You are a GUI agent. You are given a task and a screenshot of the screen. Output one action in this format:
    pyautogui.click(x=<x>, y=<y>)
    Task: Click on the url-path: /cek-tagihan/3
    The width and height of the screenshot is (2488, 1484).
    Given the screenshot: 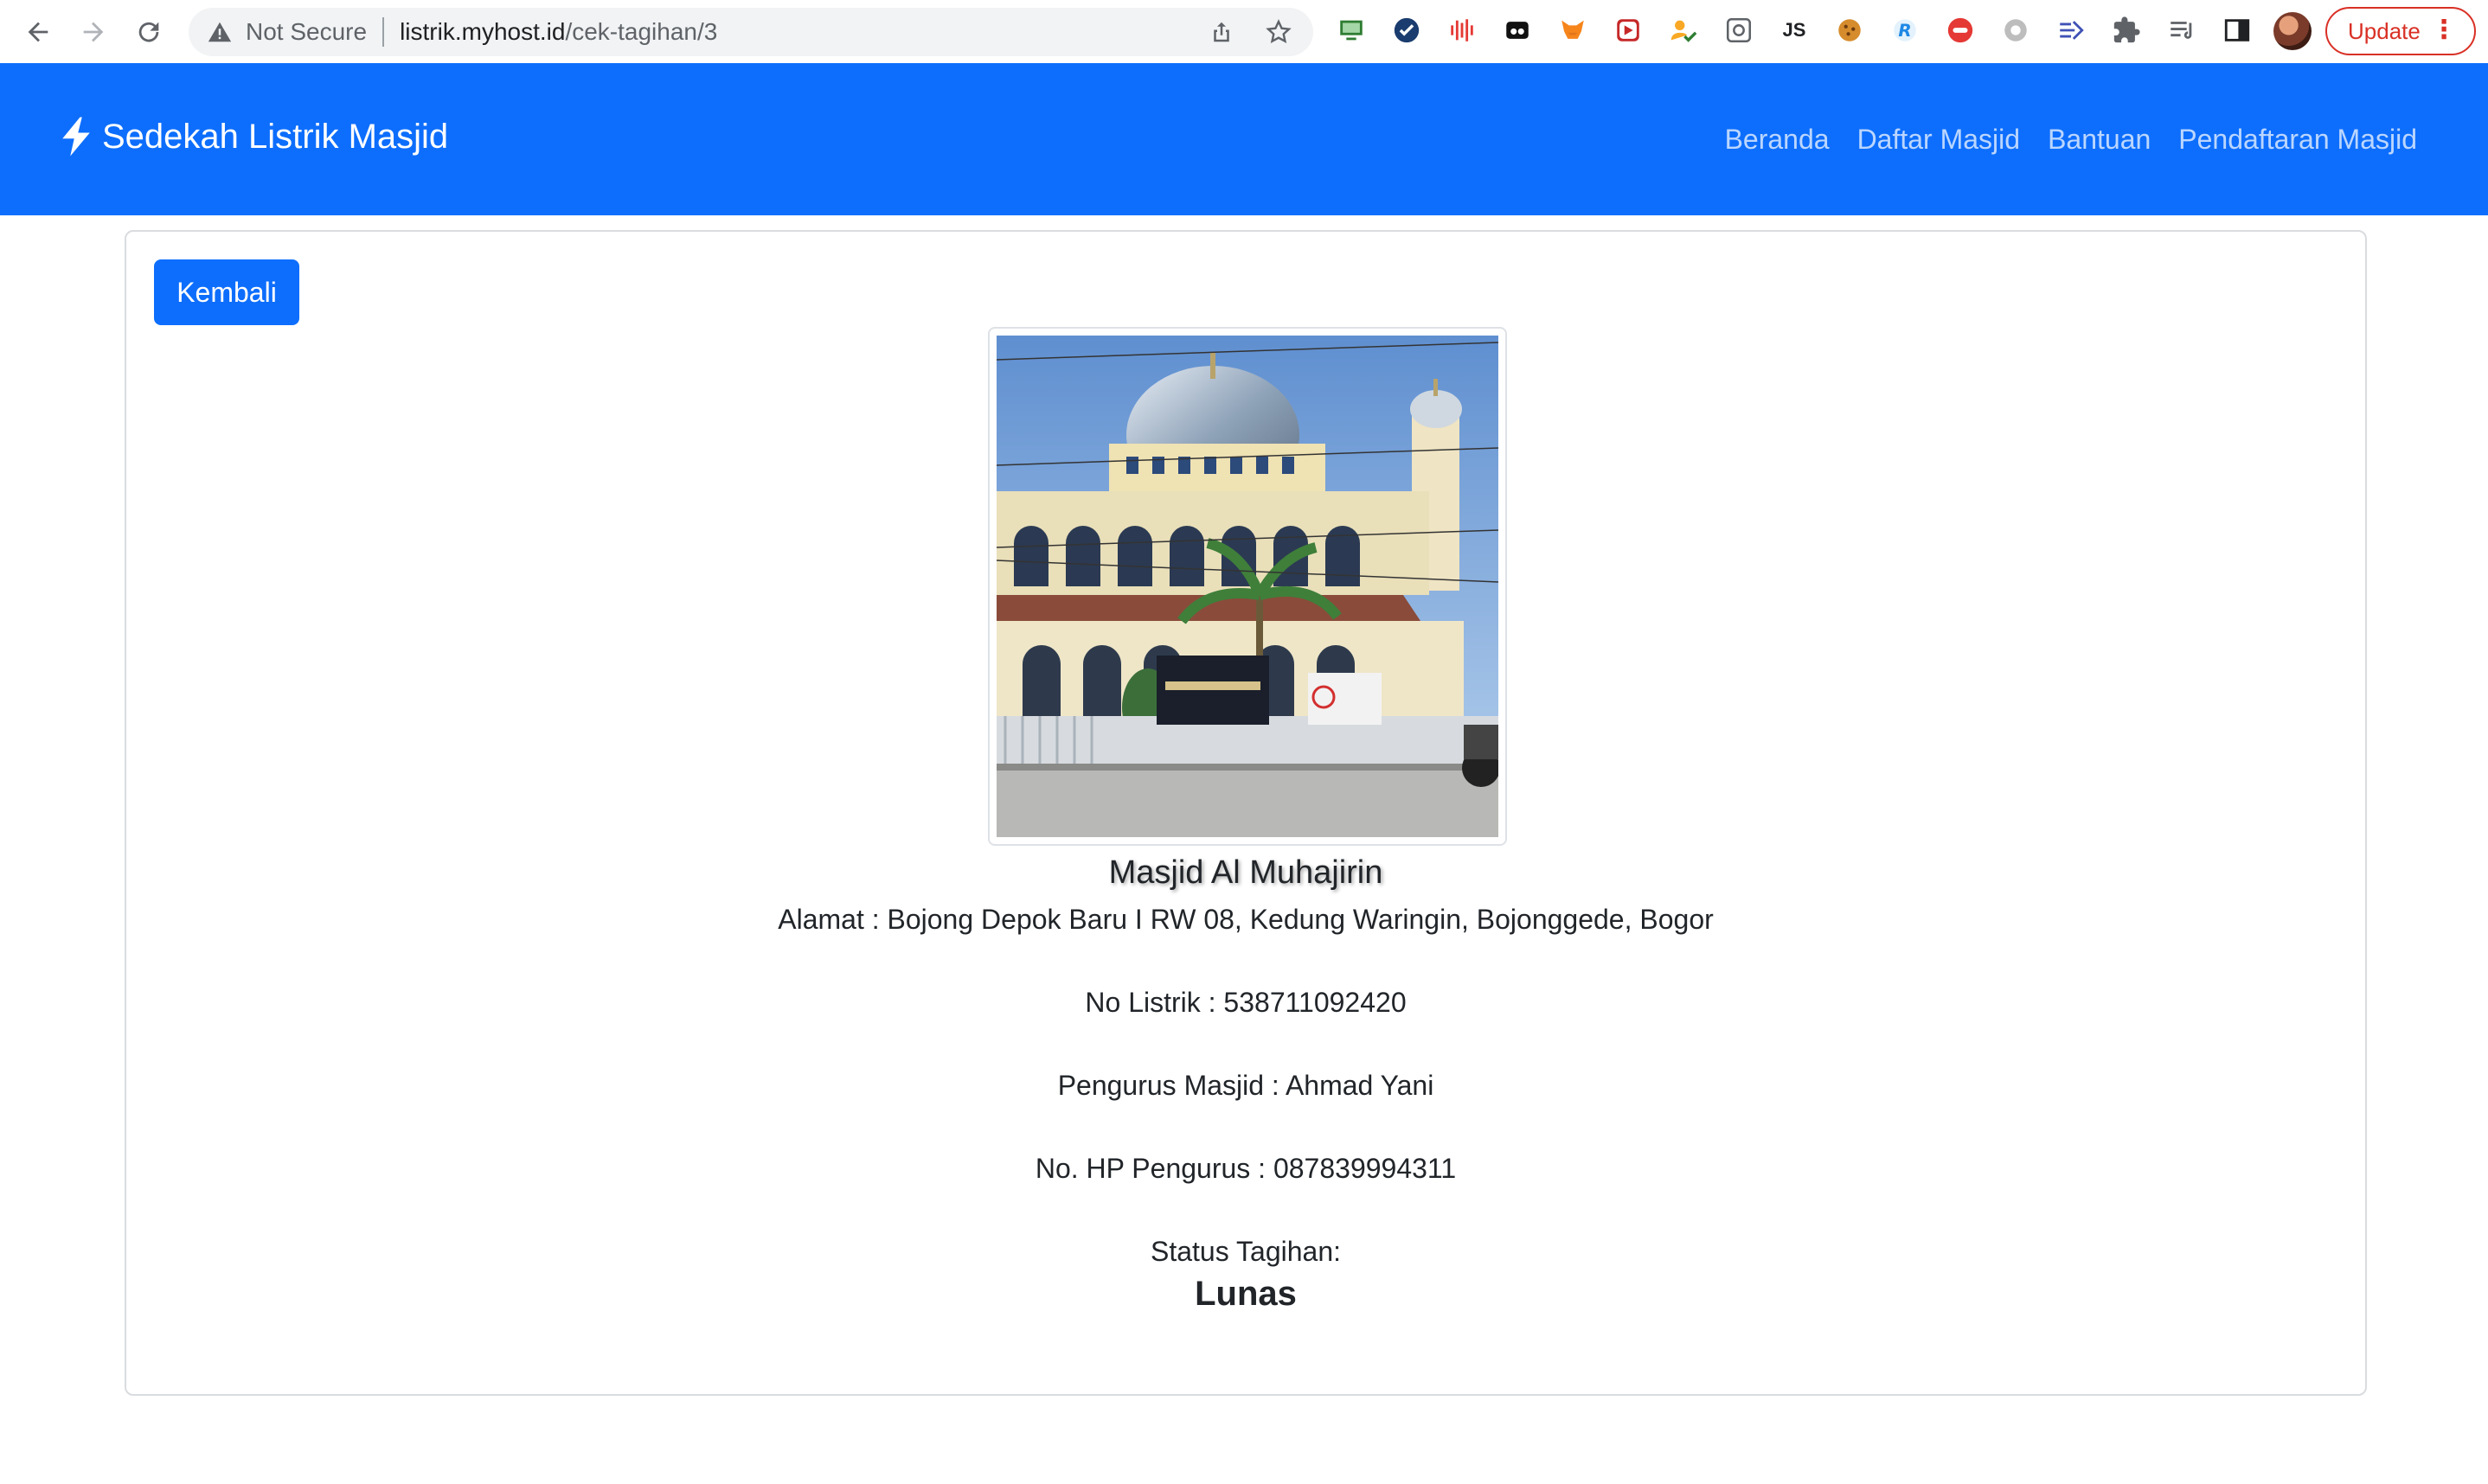 What is the action you would take?
    pyautogui.click(x=642, y=32)
    